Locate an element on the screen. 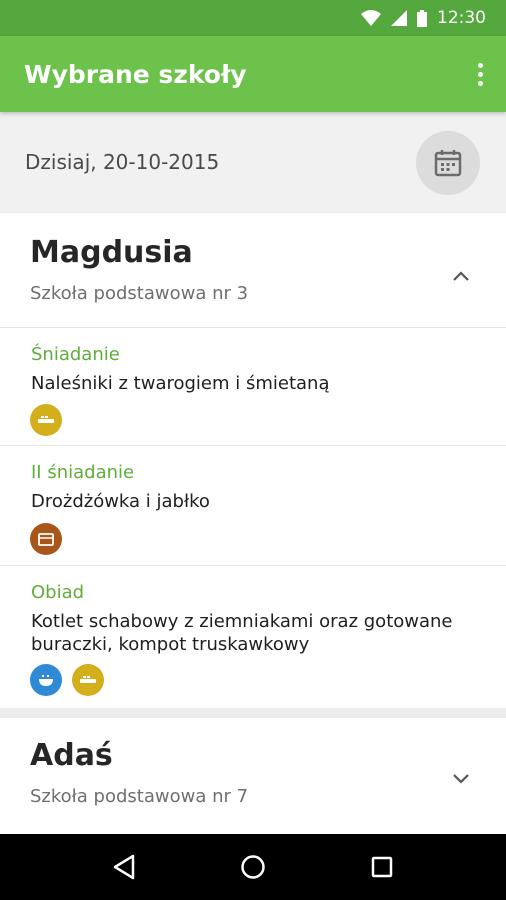 The image size is (506, 900). navigation-bar is located at coordinates (253, 867).